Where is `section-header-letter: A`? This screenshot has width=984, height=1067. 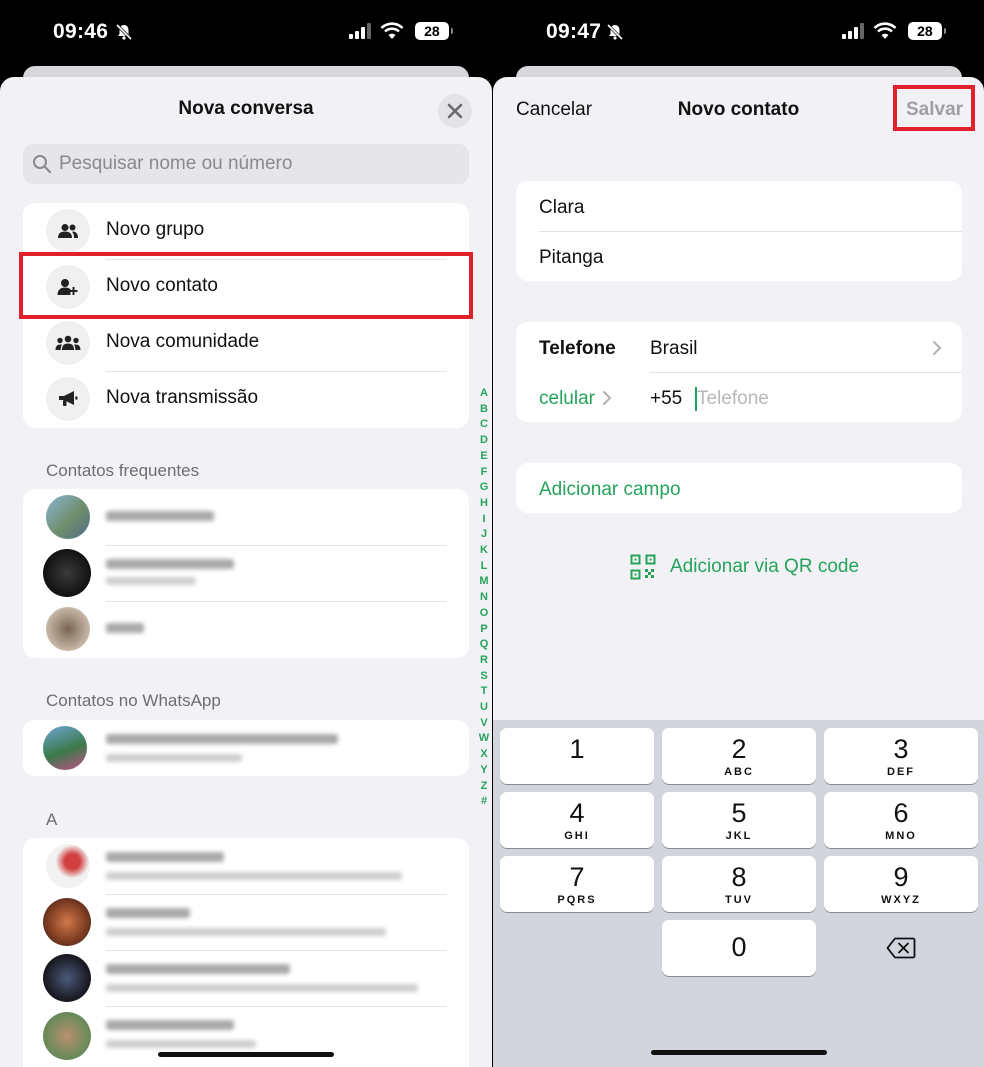 section-header-letter: A is located at coordinates (52, 819).